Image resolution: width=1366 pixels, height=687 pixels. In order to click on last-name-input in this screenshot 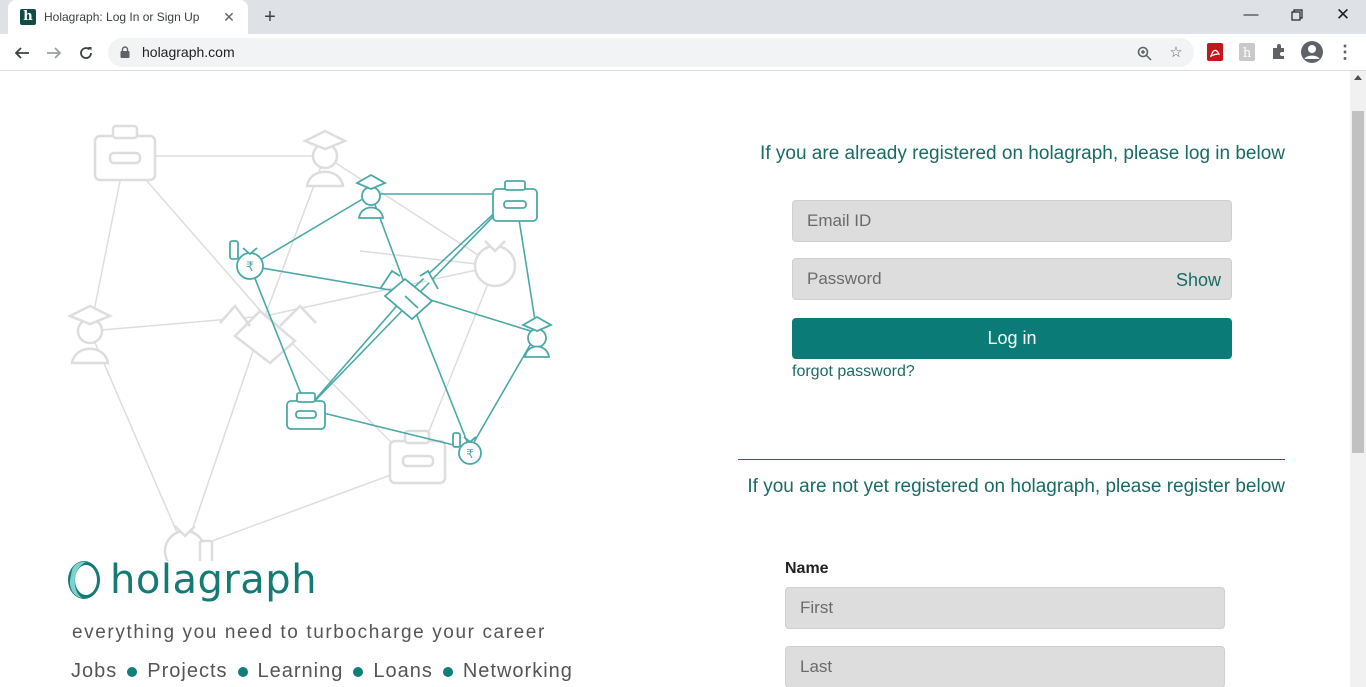, I will do `click(1005, 667)`.